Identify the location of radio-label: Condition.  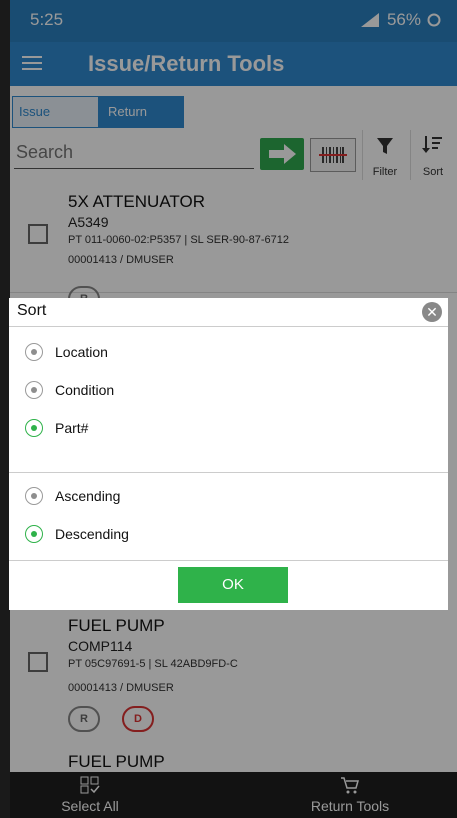
(85, 390).